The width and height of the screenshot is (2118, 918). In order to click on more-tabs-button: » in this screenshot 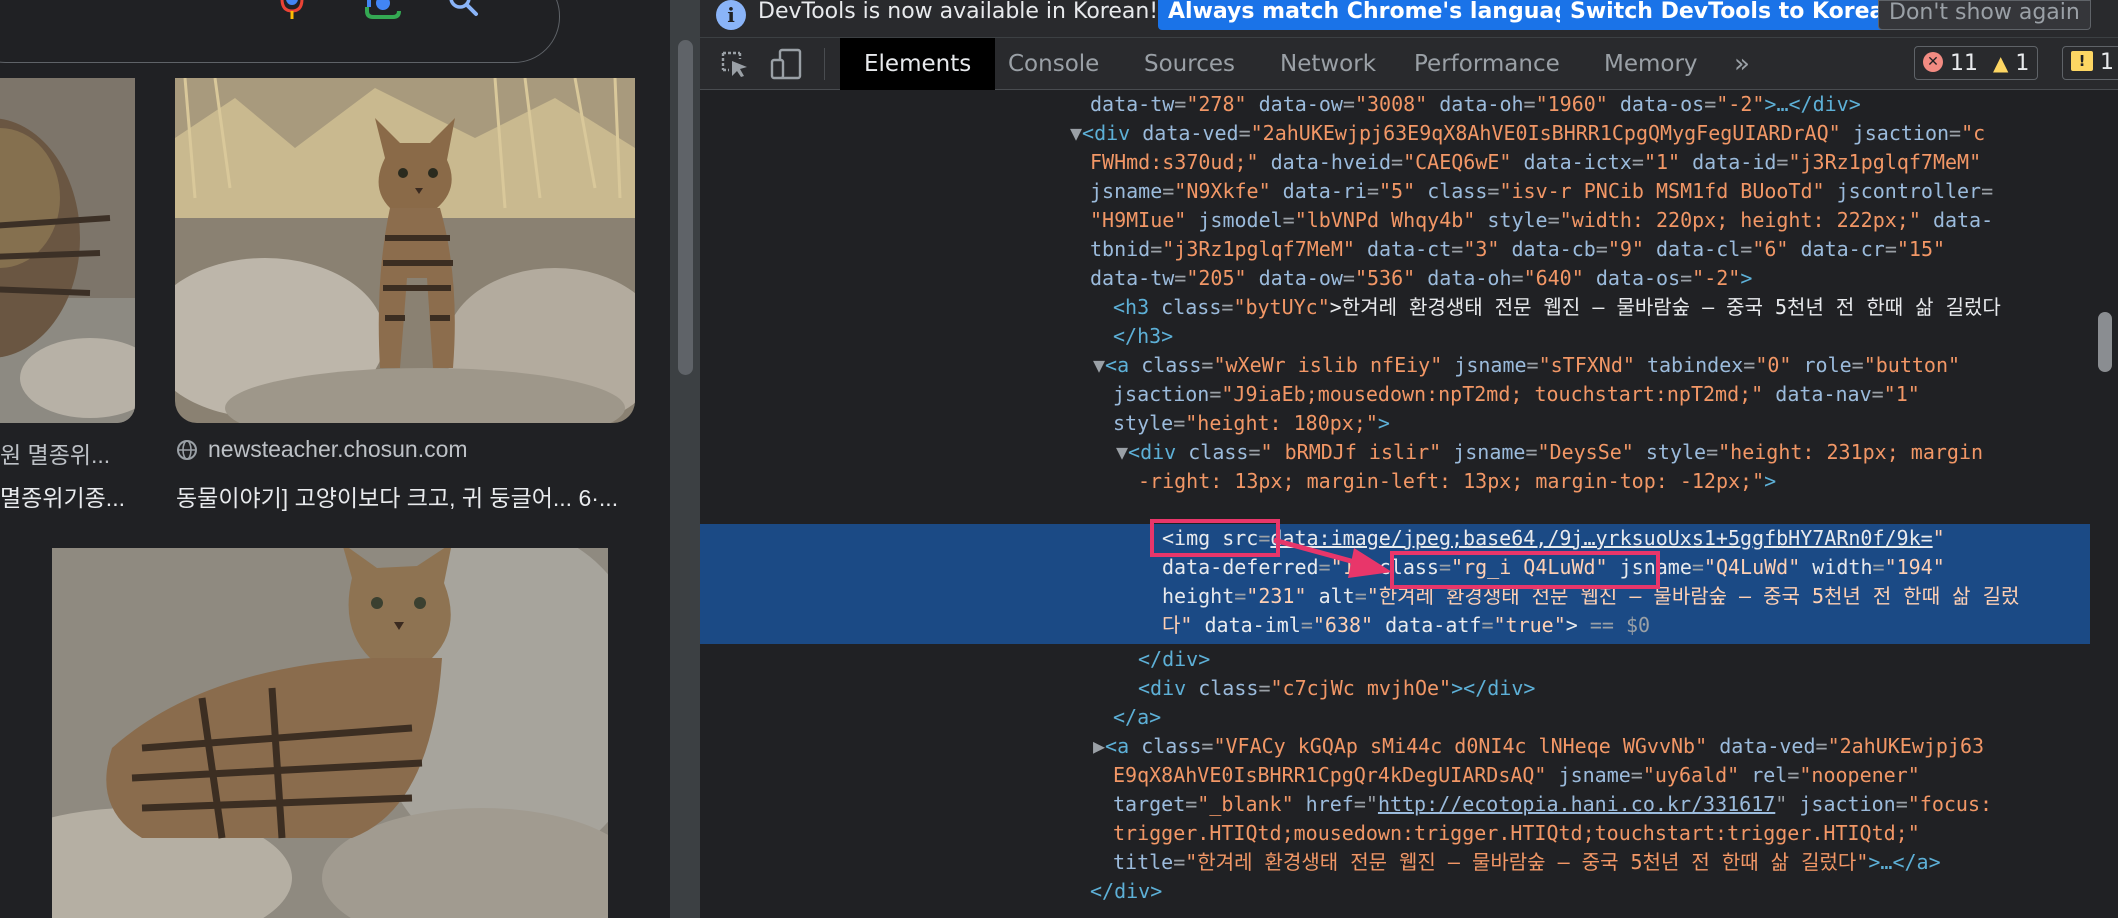, I will do `click(1742, 64)`.